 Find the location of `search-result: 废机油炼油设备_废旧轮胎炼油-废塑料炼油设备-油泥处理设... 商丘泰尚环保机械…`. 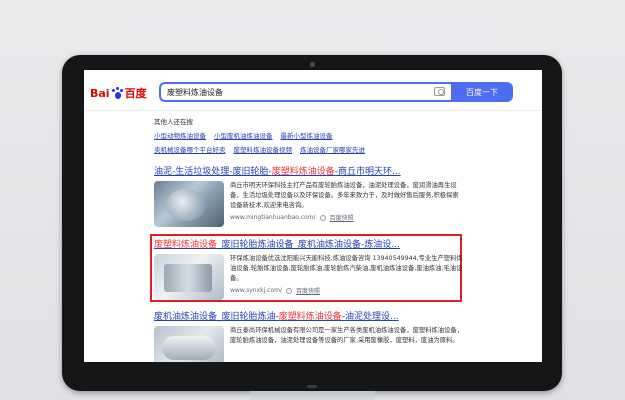

search-result: 废机油炼油设备_废旧轮胎炼油-废塑料炼油设备-油泥处理设... 商丘泰尚环保机械… is located at coordinates (309, 335).